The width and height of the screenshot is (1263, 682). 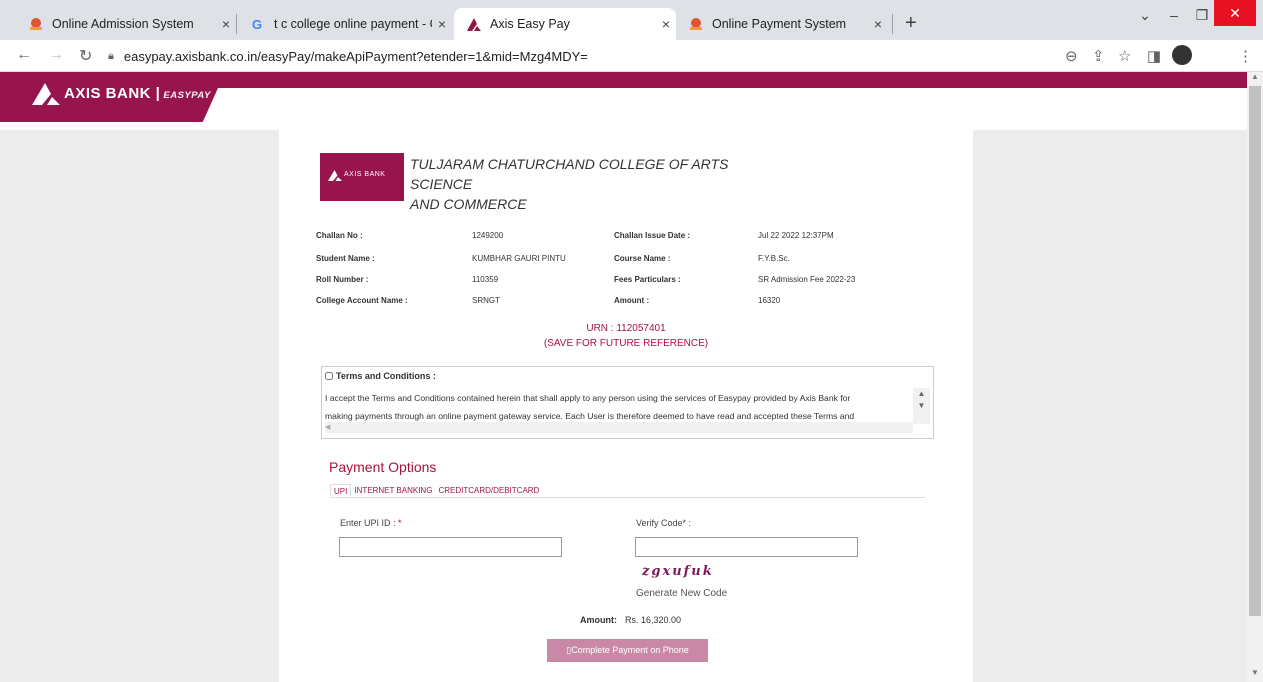 What do you see at coordinates (619, 427) in the screenshot?
I see `terms-horizontal-scrollbar: ◀` at bounding box center [619, 427].